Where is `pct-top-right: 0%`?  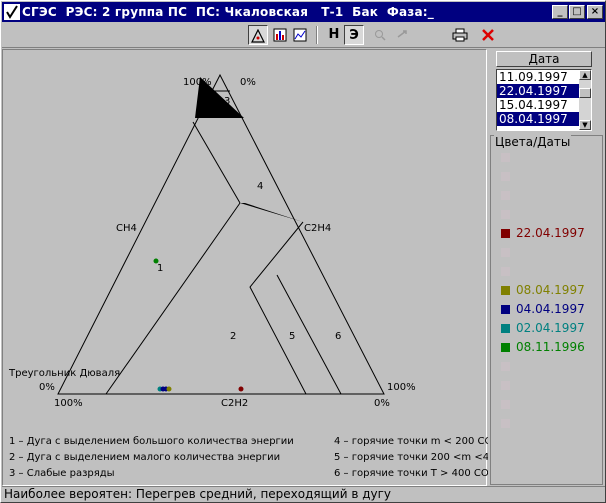 pct-top-right: 0% is located at coordinates (248, 82).